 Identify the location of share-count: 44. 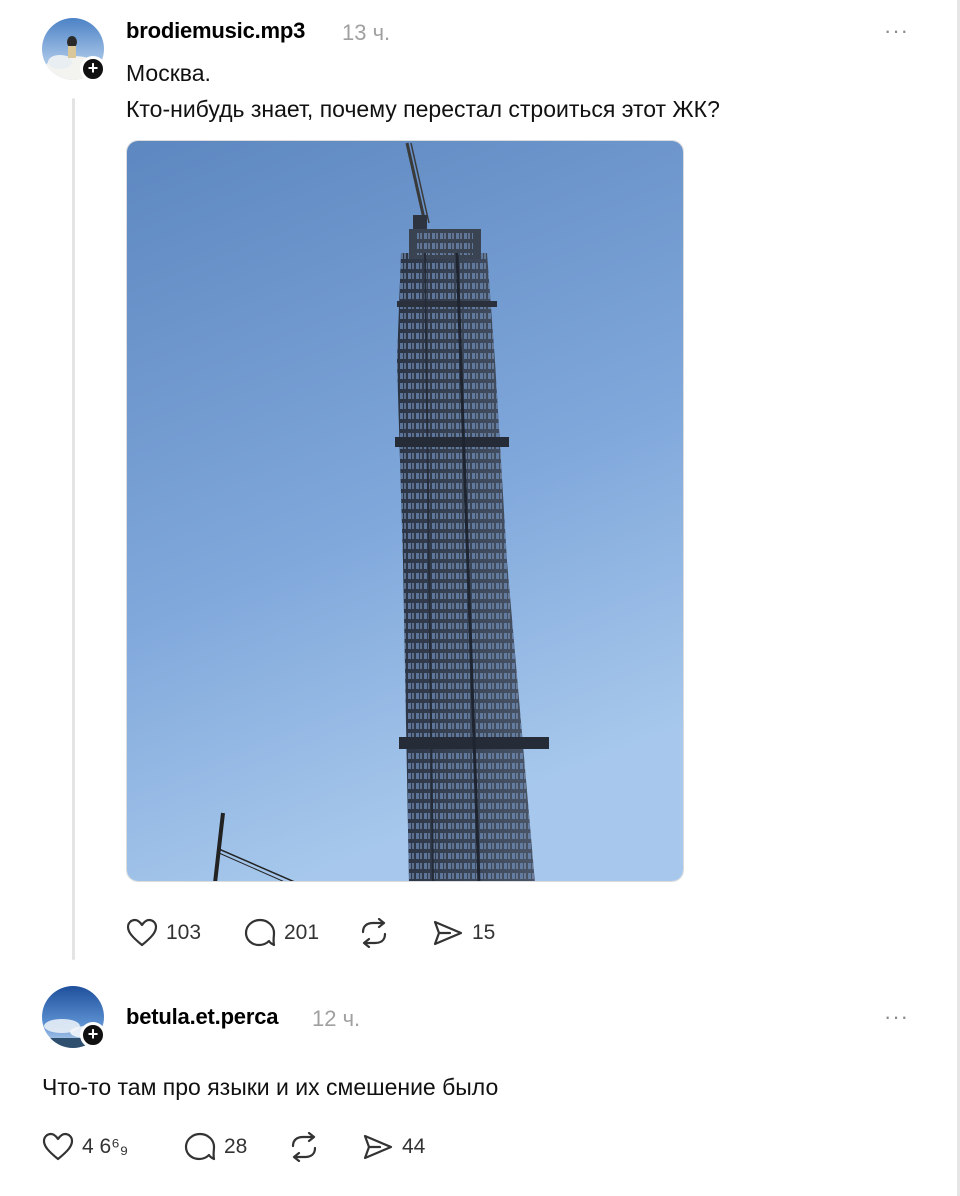
(414, 1146).